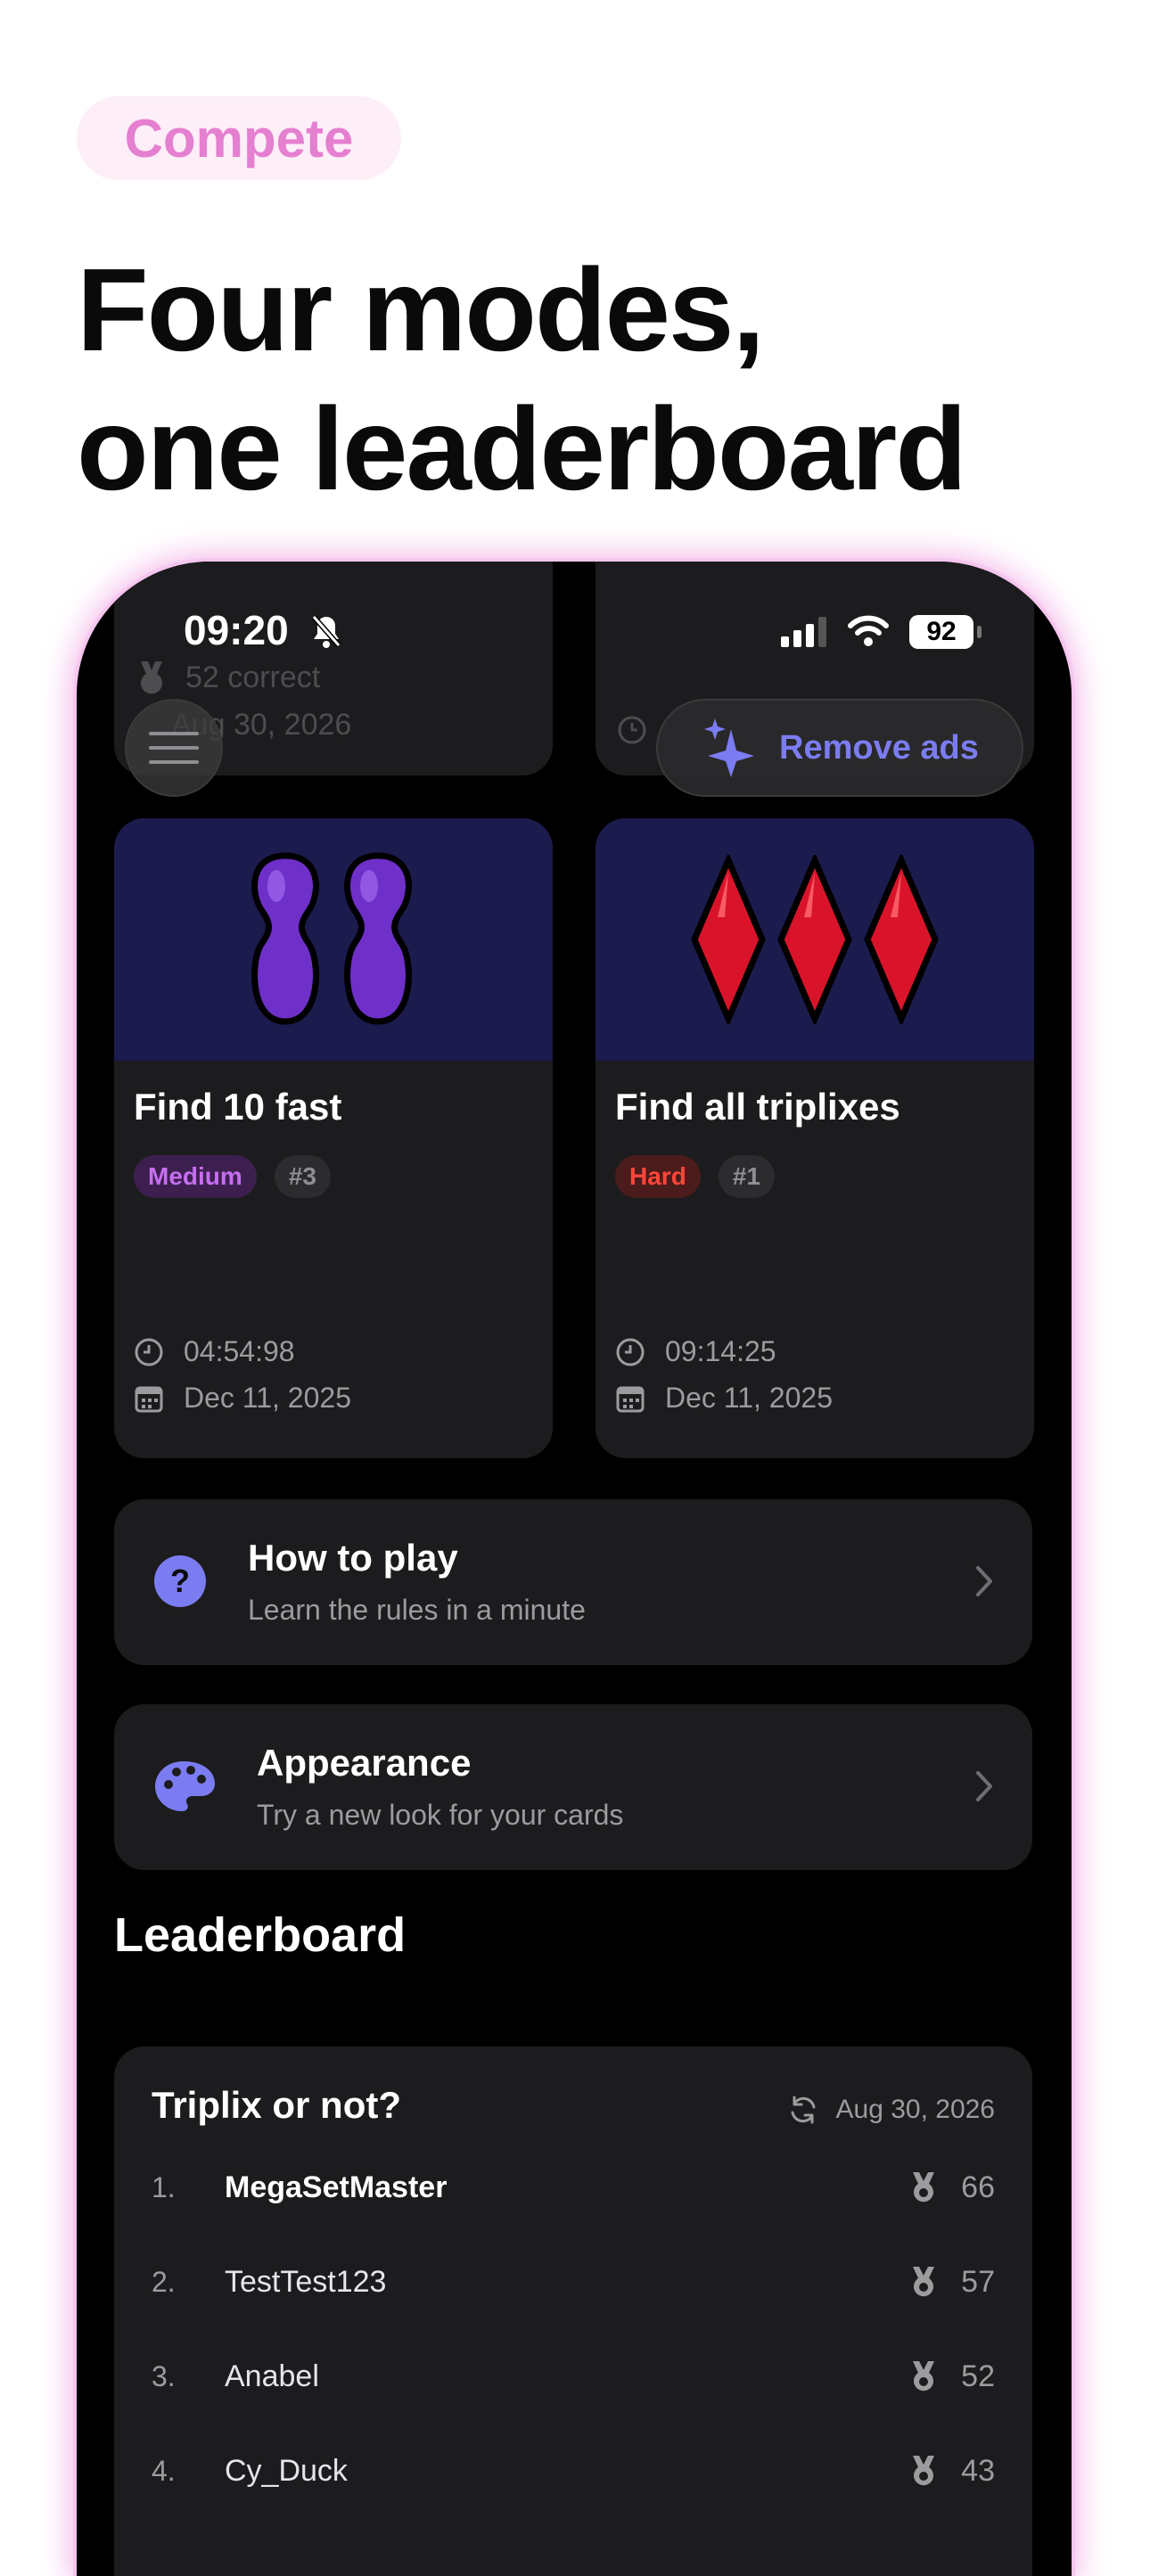  Describe the element at coordinates (239, 138) in the screenshot. I see `section-chip: Compete` at that location.